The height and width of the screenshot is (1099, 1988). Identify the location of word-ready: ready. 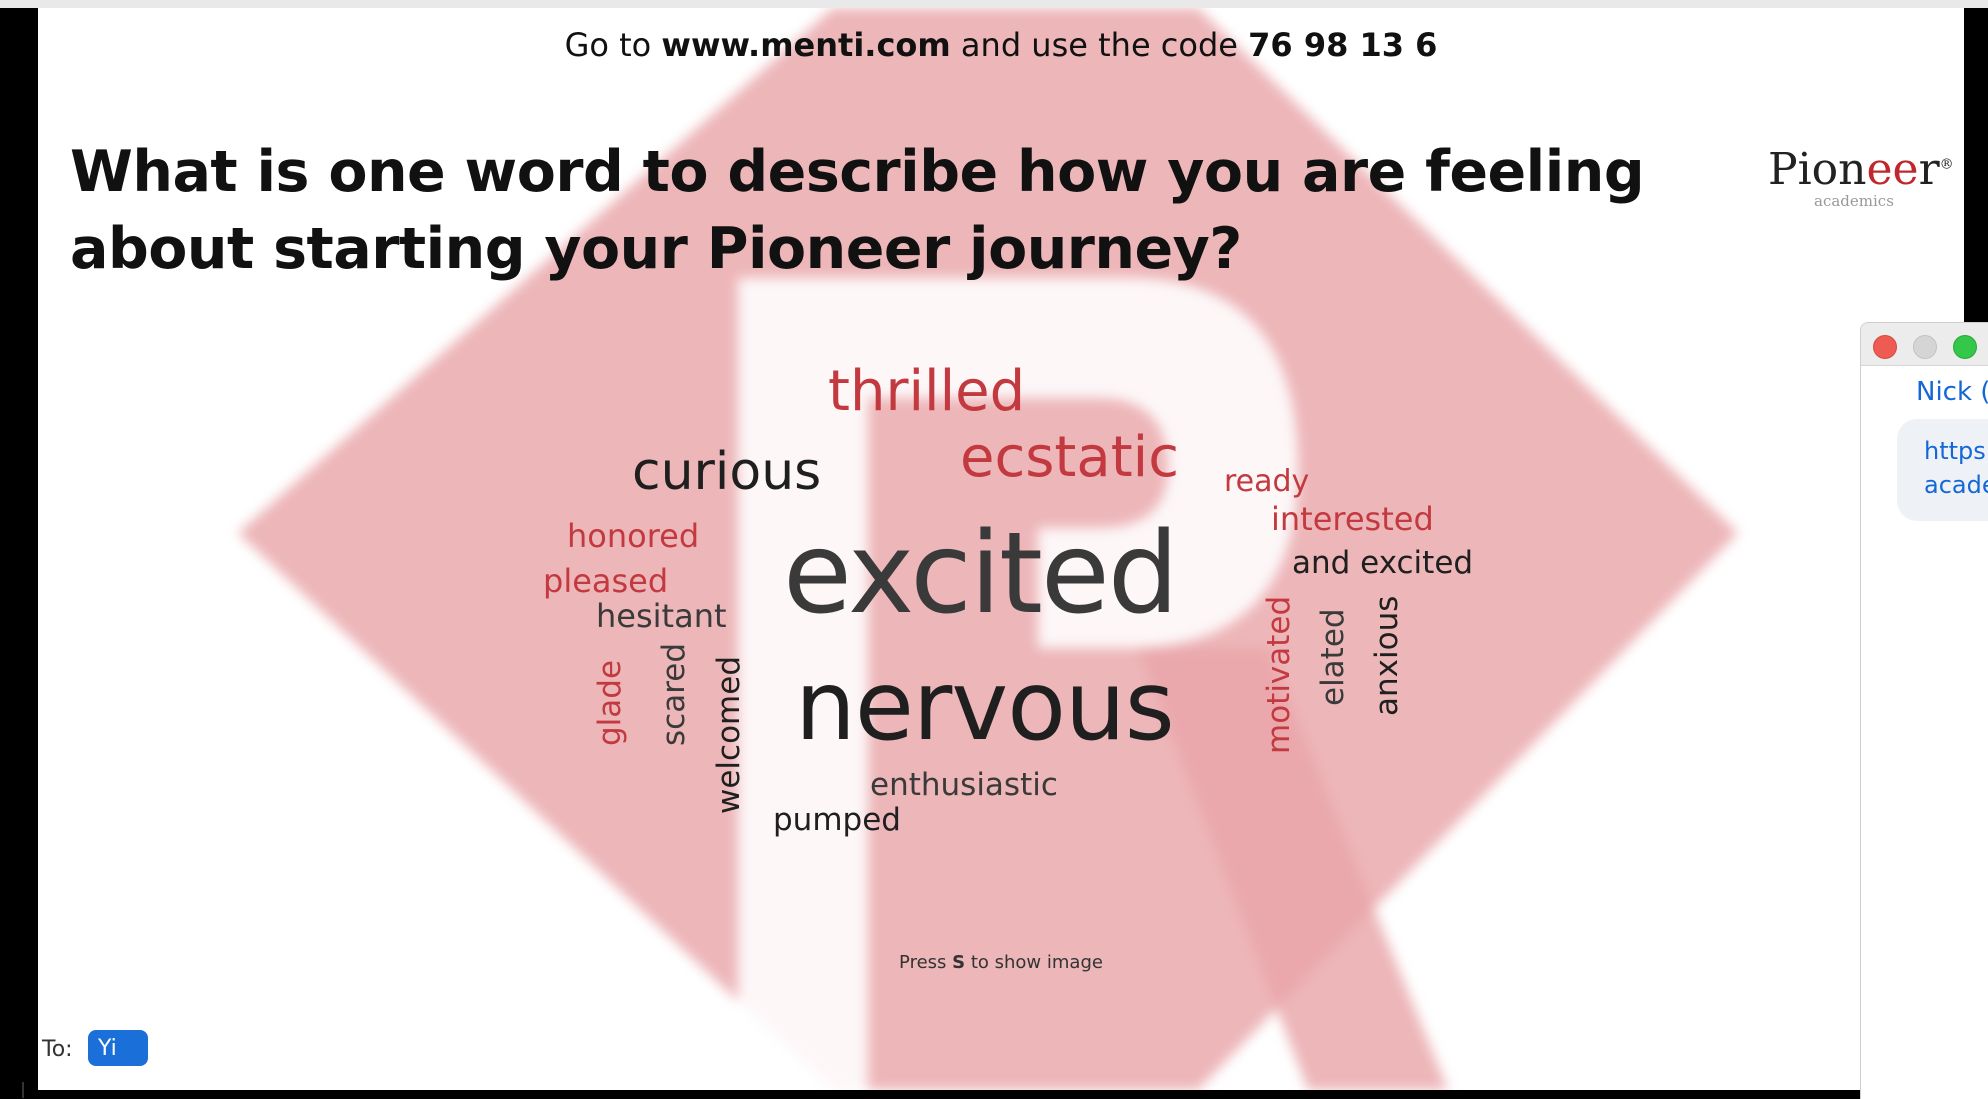
(1267, 481).